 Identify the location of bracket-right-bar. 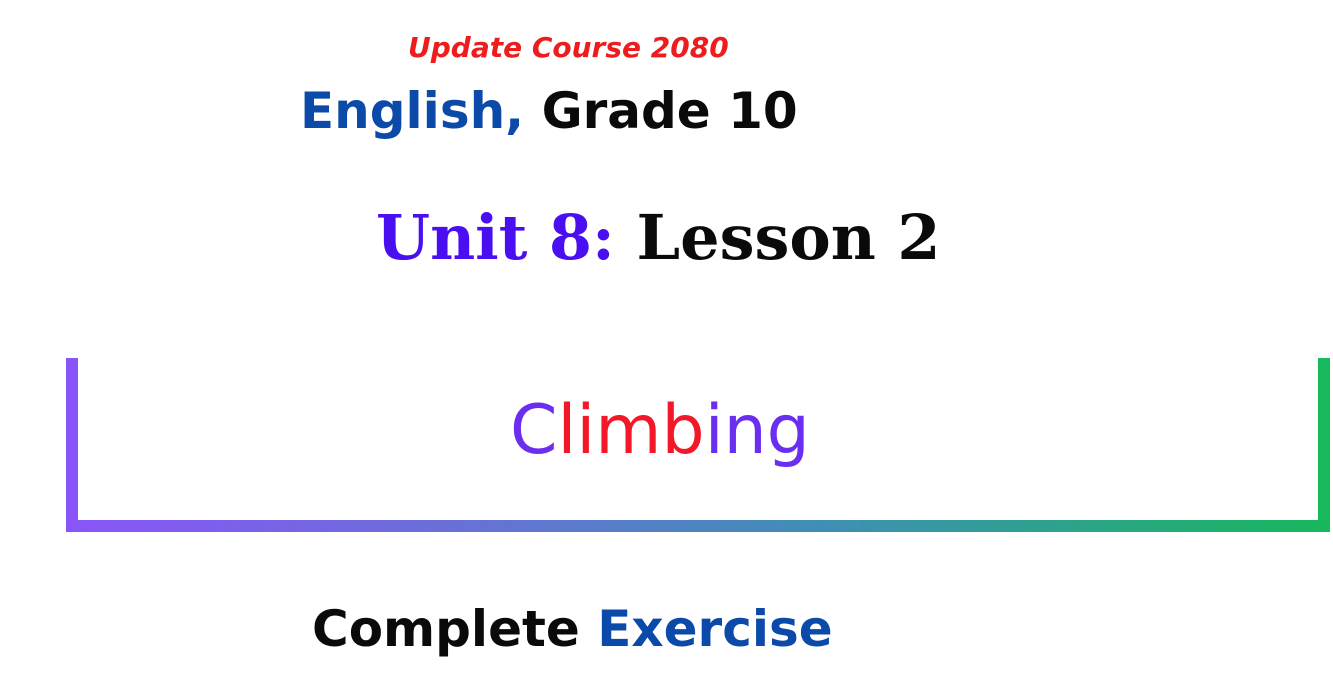
(1324, 445).